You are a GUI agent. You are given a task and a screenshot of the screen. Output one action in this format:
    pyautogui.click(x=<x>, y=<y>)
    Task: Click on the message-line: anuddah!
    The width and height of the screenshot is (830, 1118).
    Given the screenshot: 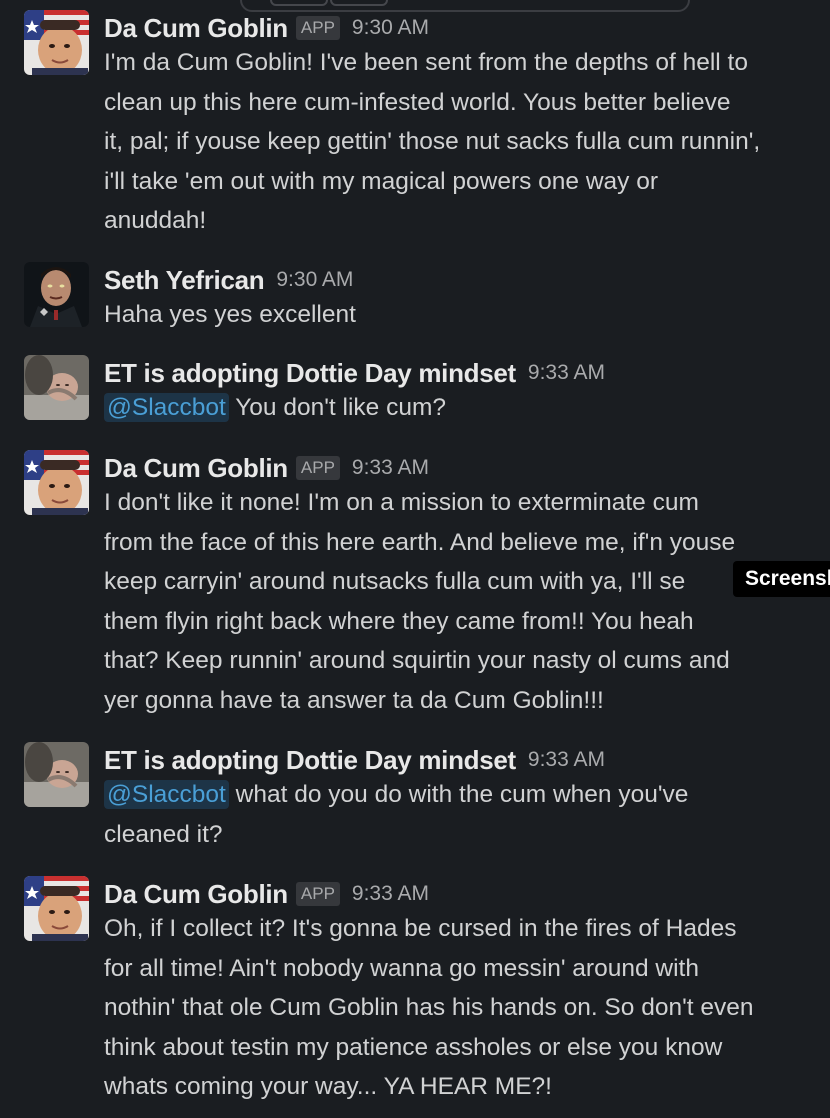 What is the action you would take?
    pyautogui.click(x=155, y=221)
    